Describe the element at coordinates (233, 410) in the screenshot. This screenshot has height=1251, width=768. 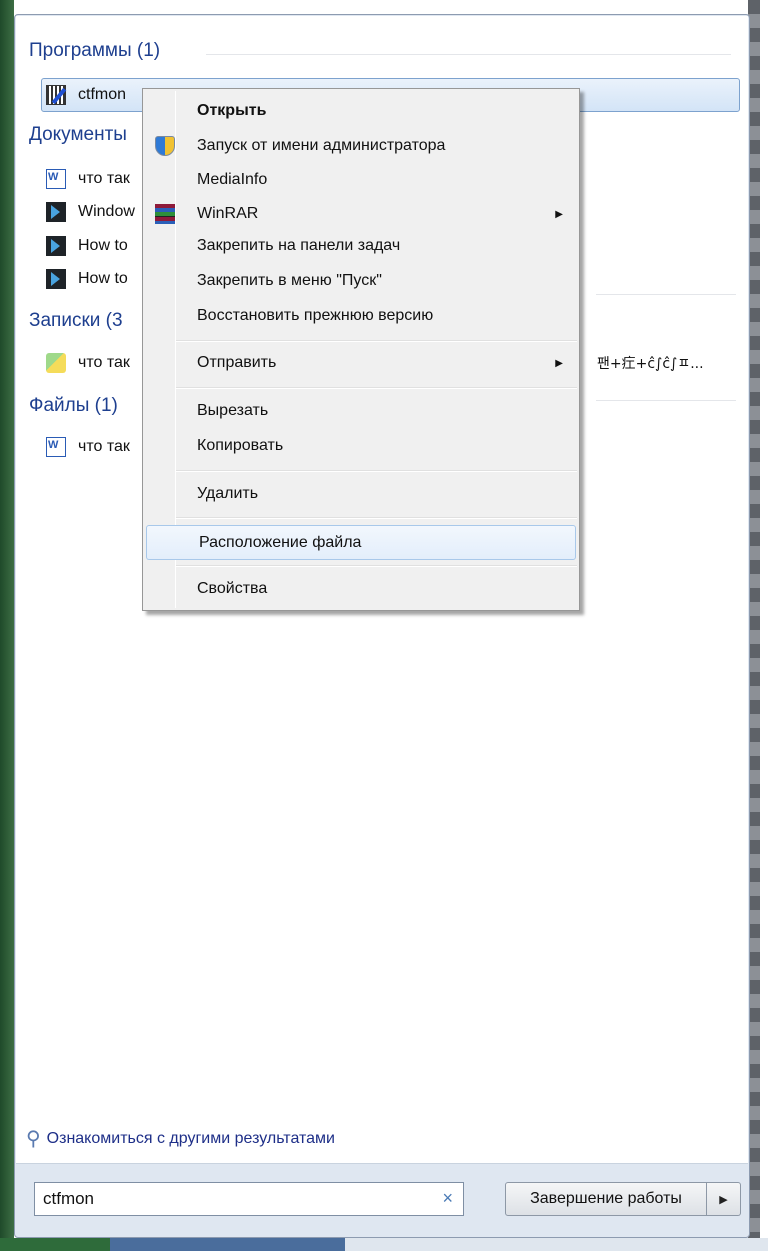
I see `menu-label: Вырезать` at that location.